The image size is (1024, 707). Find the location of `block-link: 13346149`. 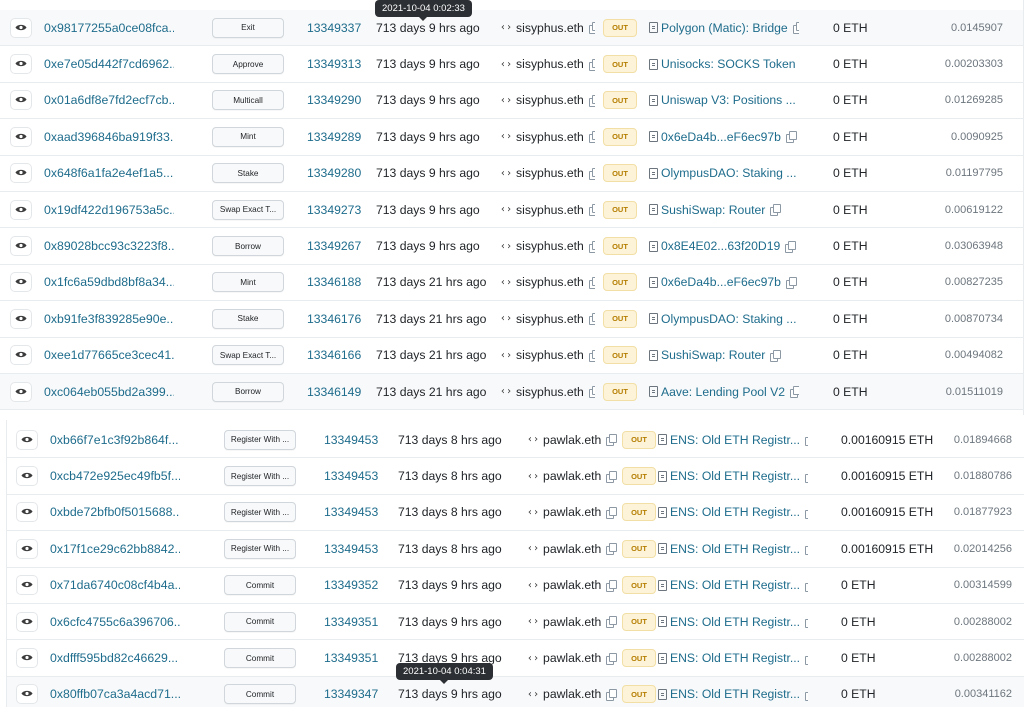

block-link: 13346149 is located at coordinates (337, 391).